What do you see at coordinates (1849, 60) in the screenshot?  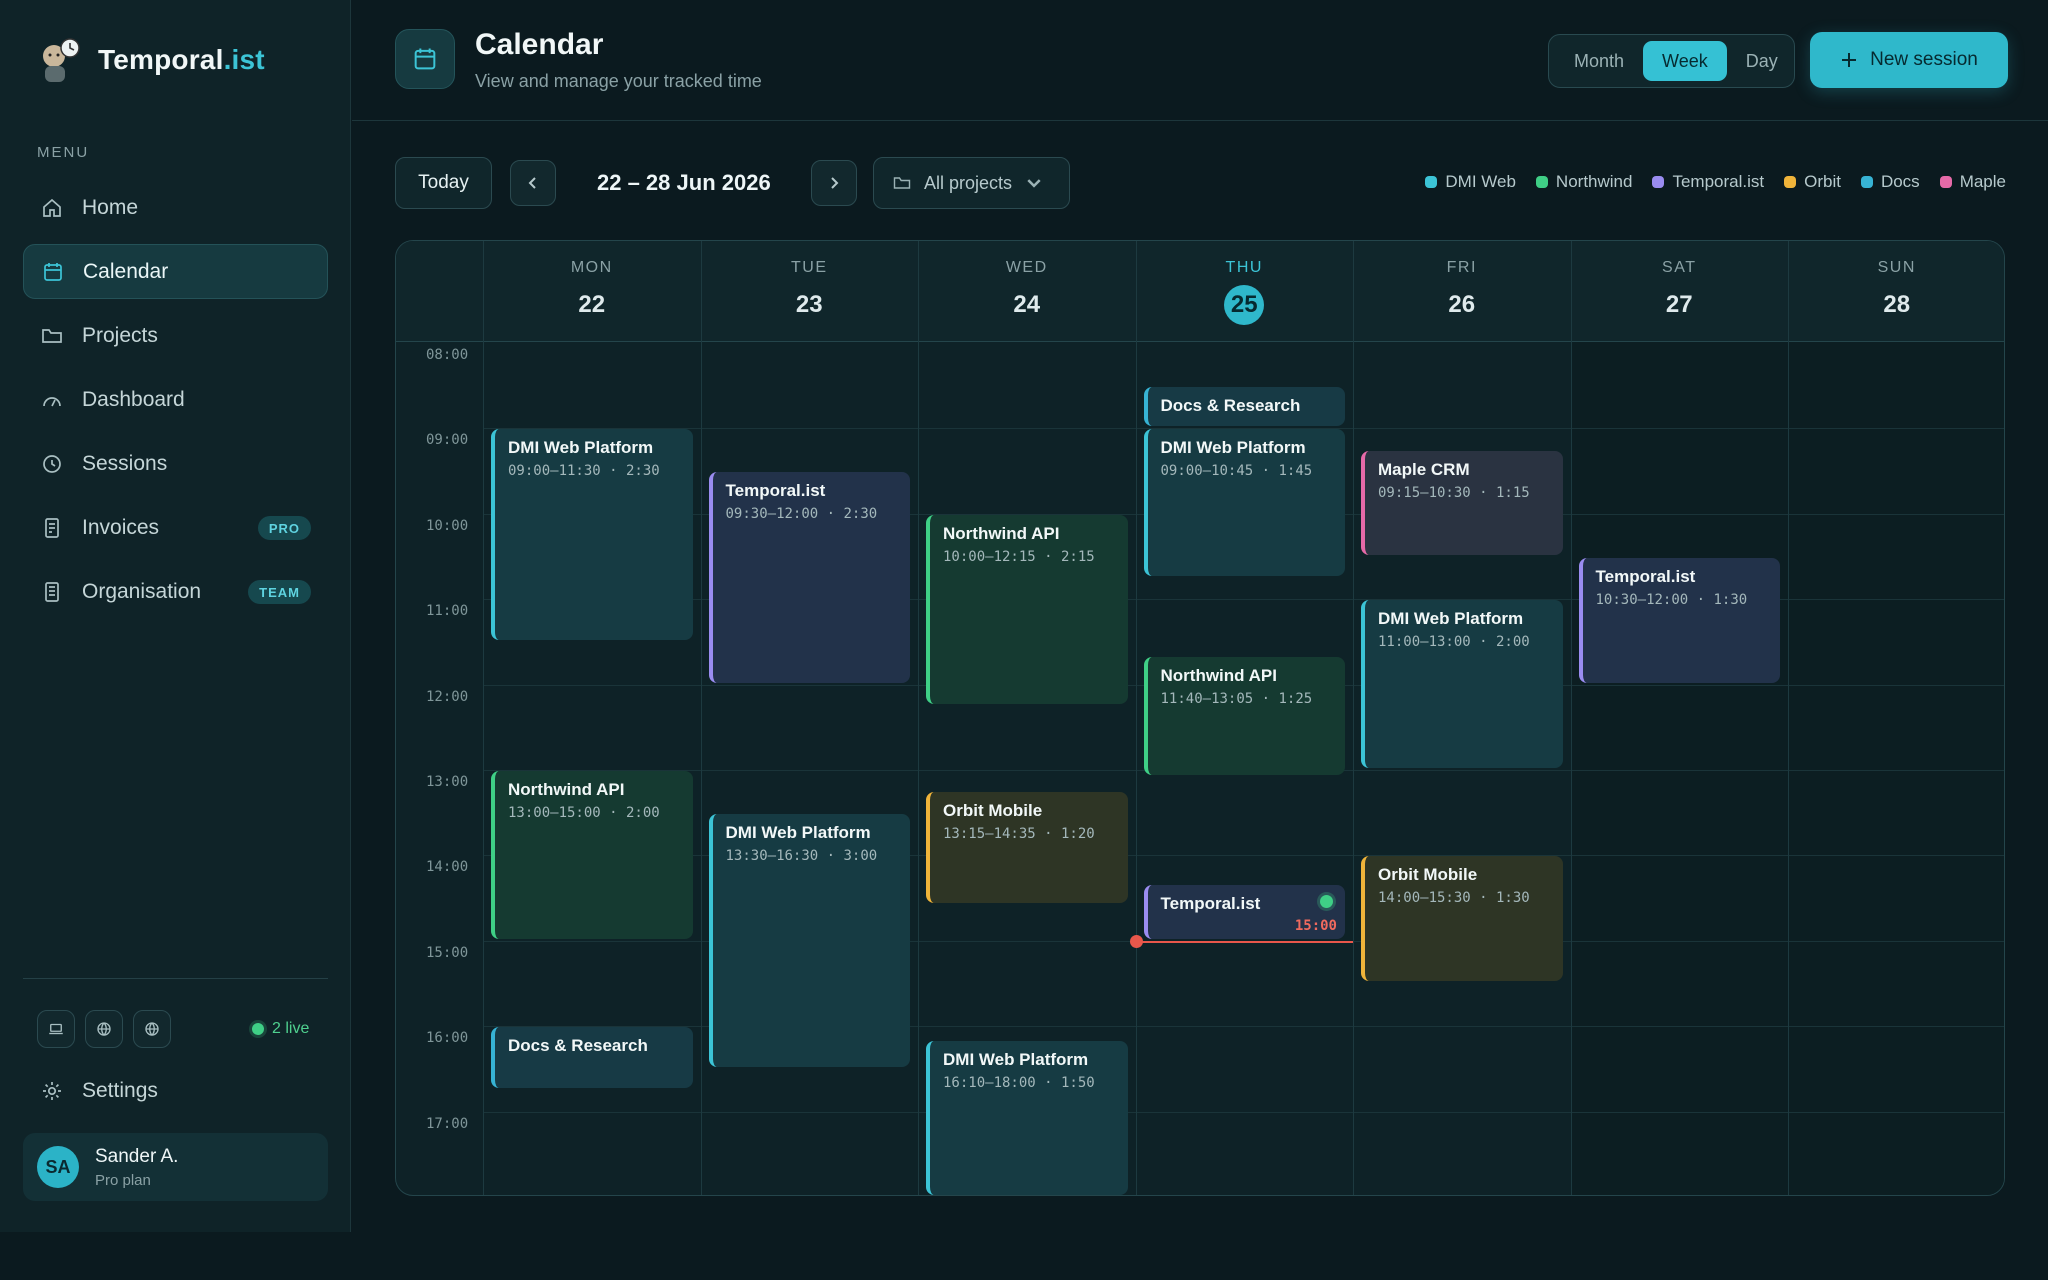 I see `plus-icon` at bounding box center [1849, 60].